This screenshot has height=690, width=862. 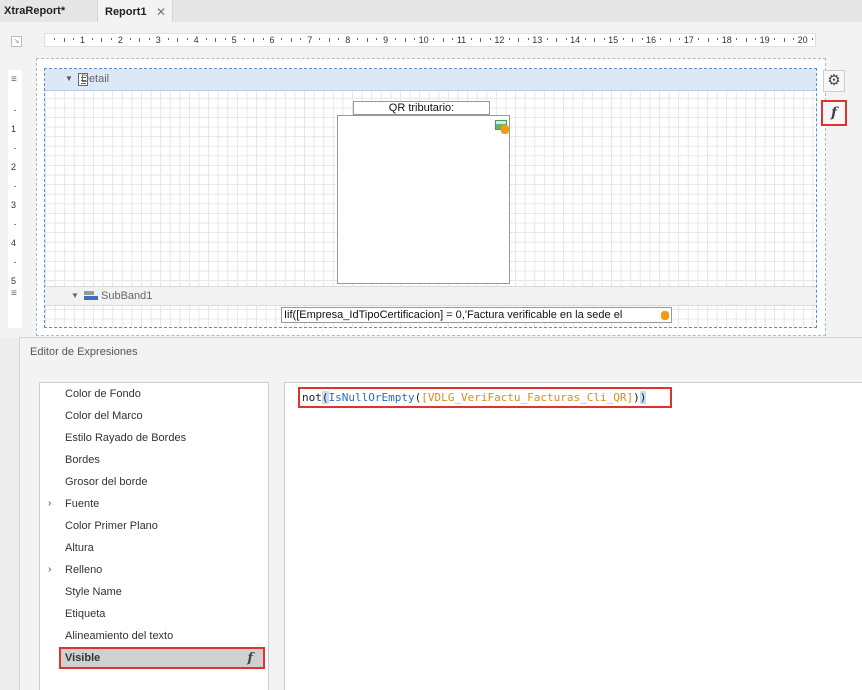 I want to click on ruler-number: 13, so click(x=537, y=40).